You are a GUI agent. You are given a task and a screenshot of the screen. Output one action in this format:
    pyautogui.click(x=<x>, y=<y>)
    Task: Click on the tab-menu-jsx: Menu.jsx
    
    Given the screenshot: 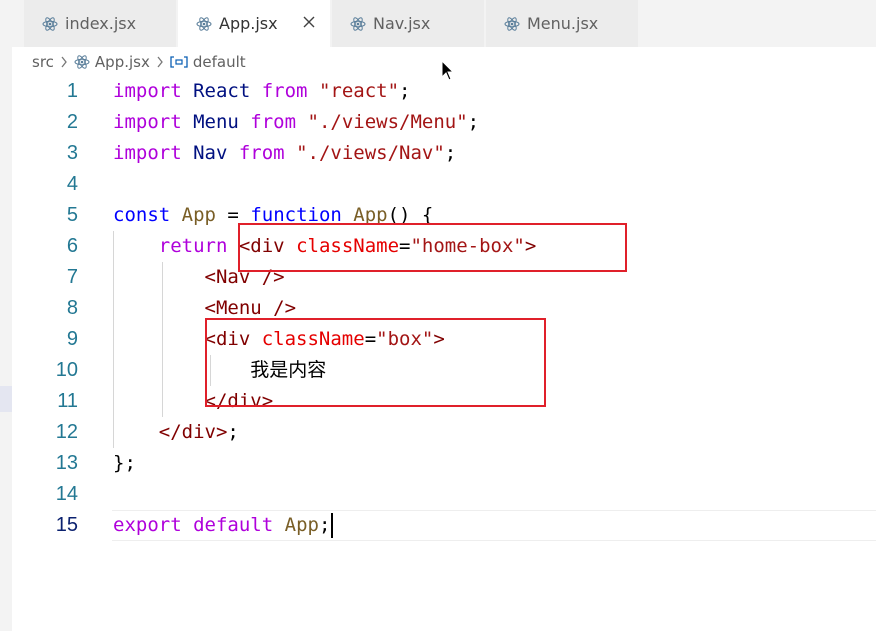 What is the action you would take?
    pyautogui.click(x=562, y=23)
    